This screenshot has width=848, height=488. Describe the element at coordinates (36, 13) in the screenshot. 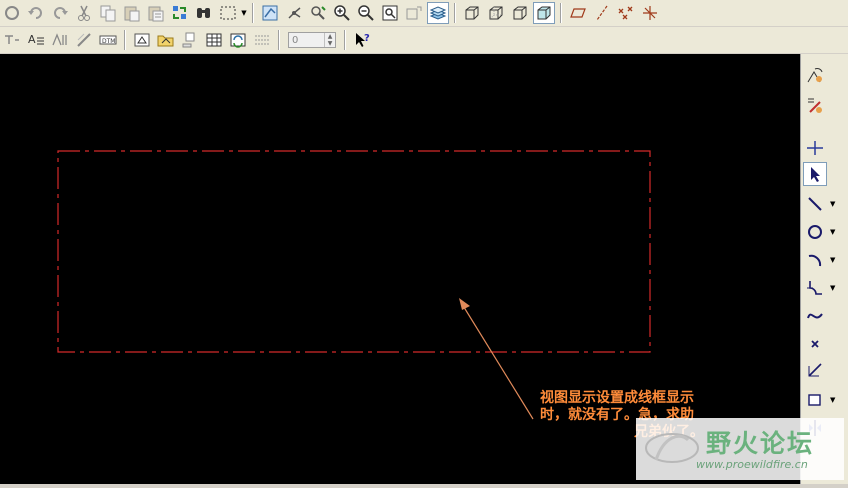

I see `undo-icon` at that location.